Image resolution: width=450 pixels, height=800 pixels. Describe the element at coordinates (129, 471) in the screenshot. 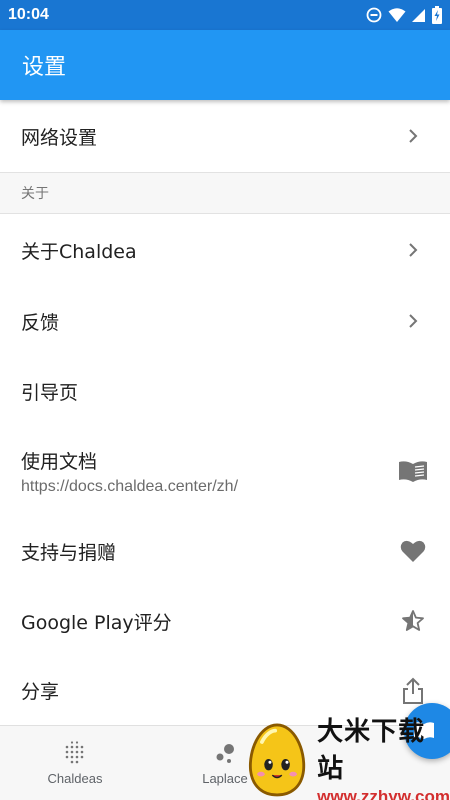

I see `docs-text: 使用文档 https://docs.chaldea.center/zh/` at that location.